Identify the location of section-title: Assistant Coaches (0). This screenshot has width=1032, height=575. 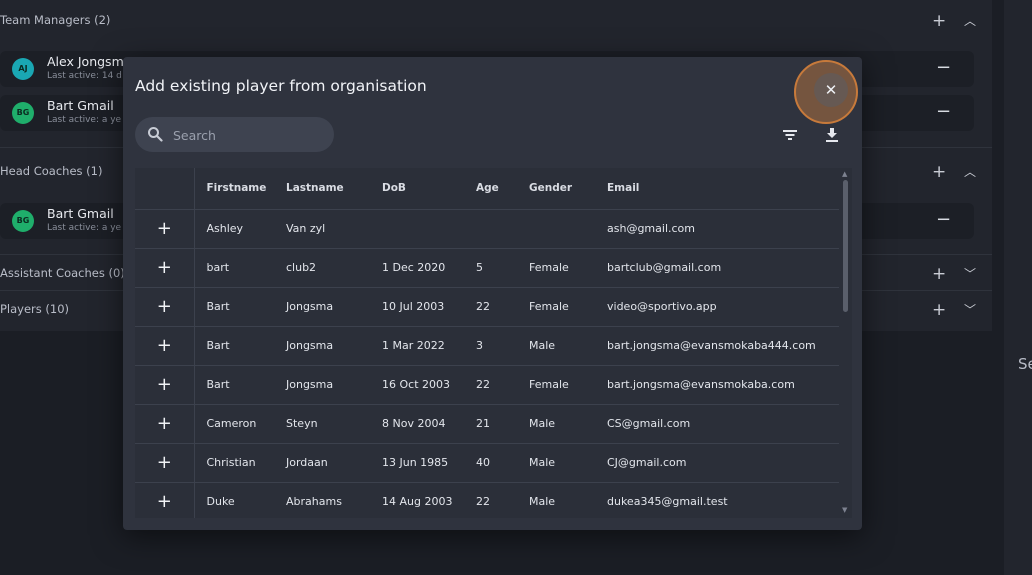
(62, 273).